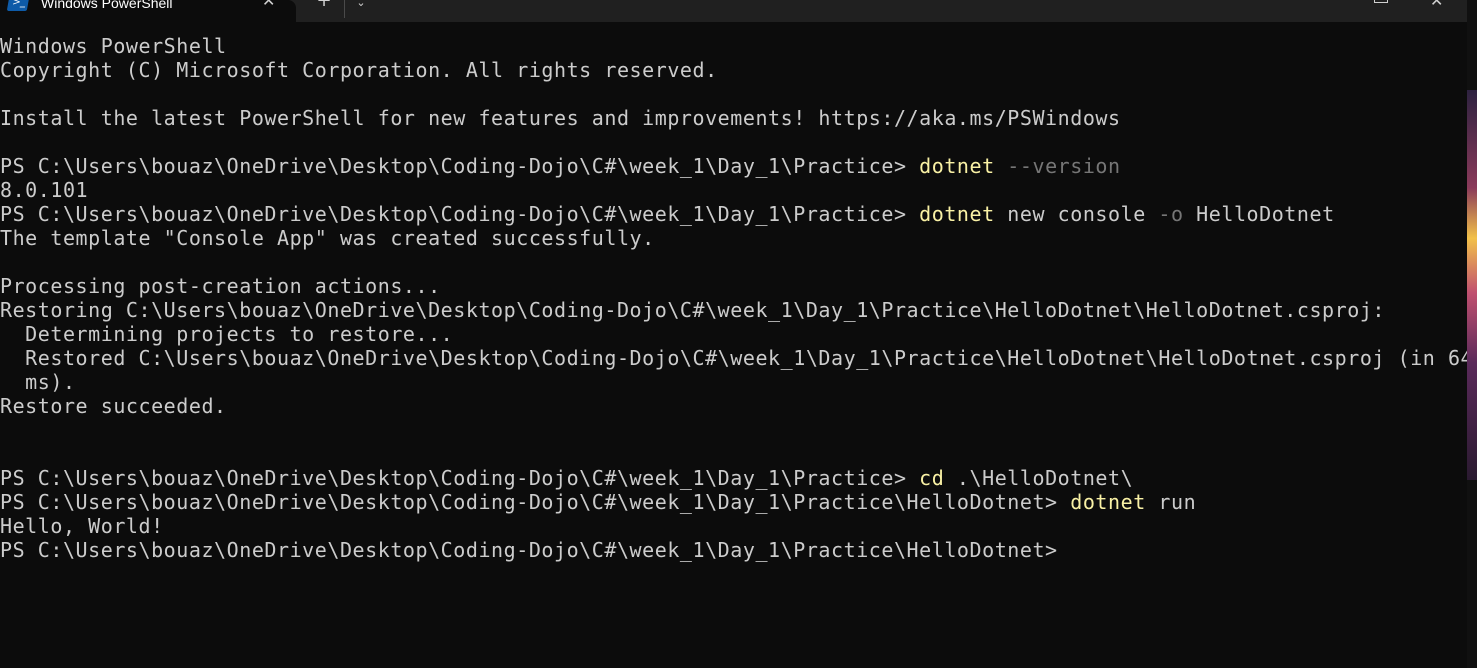 Image resolution: width=1477 pixels, height=668 pixels. Describe the element at coordinates (733, 382) in the screenshot. I see `terminal-line: ms).` at that location.